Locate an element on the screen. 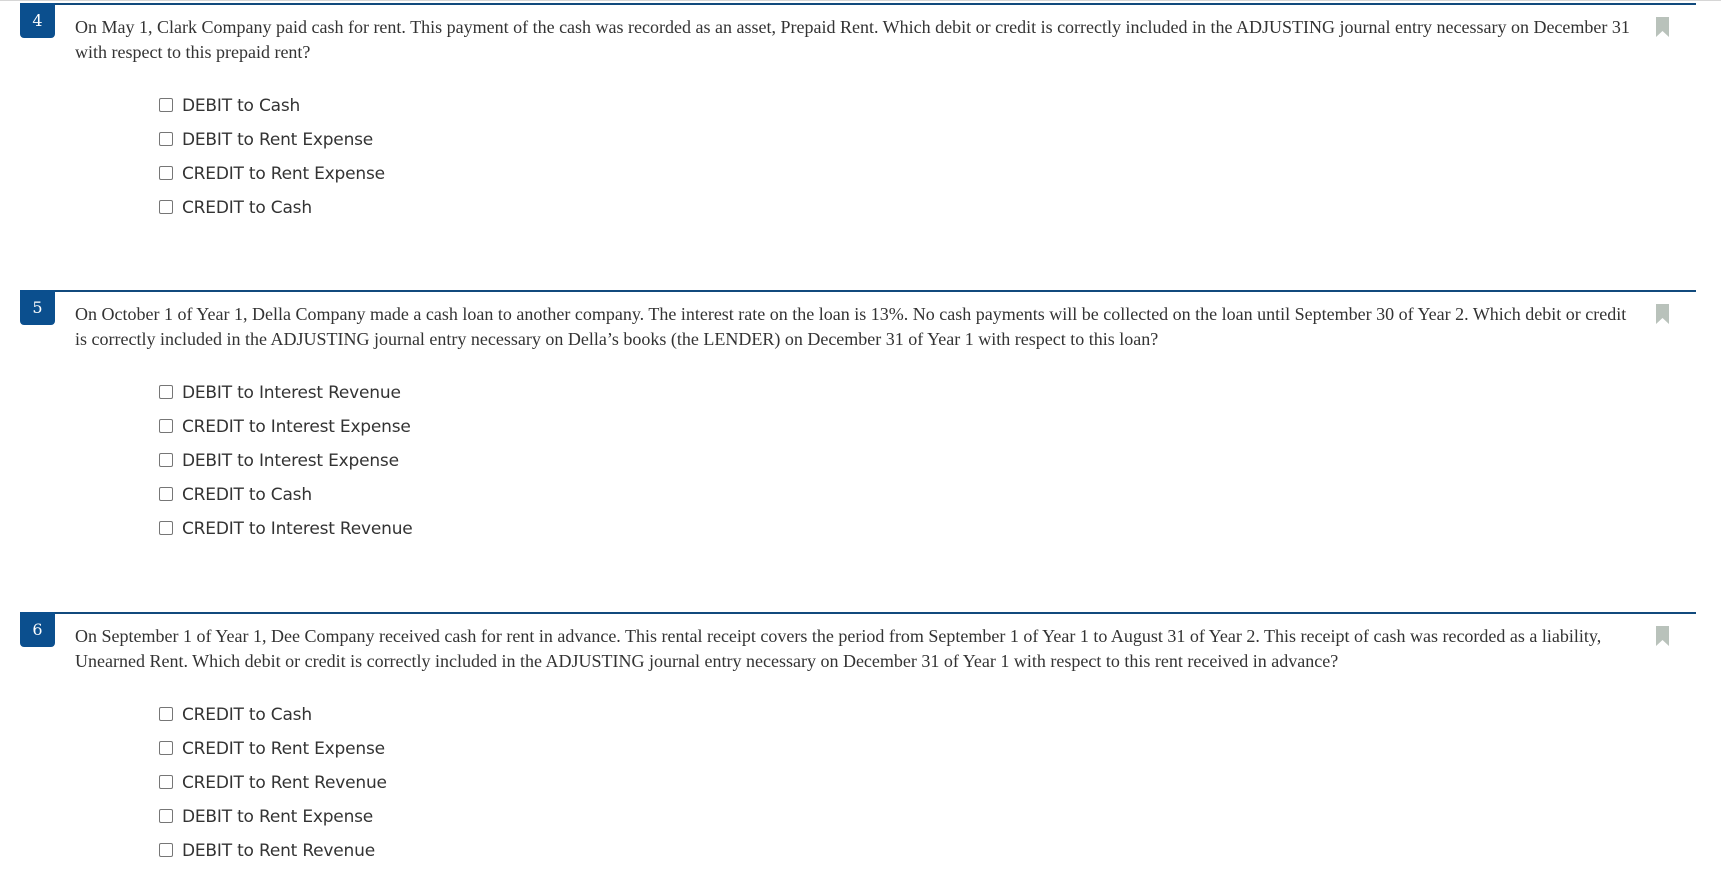 The width and height of the screenshot is (1721, 883). option-label: CREDIT to Rent Revenue is located at coordinates (284, 783).